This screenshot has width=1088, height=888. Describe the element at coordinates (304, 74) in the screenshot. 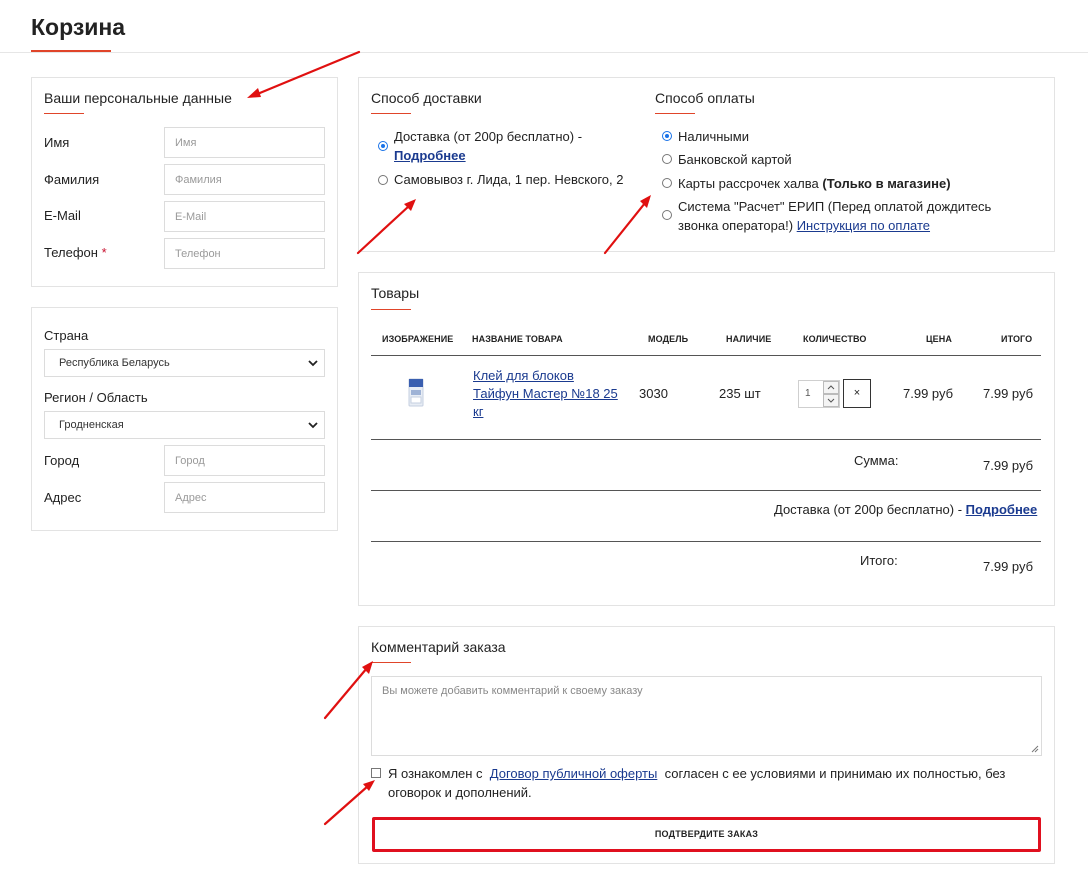

I see `annotation-arrow-personal` at that location.